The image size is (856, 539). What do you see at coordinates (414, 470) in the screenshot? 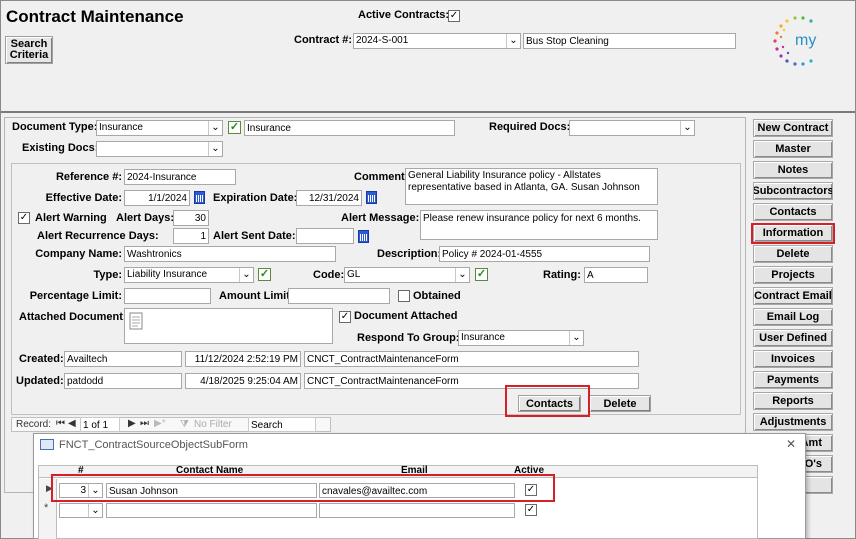
I see `col-email-header: Email` at bounding box center [414, 470].